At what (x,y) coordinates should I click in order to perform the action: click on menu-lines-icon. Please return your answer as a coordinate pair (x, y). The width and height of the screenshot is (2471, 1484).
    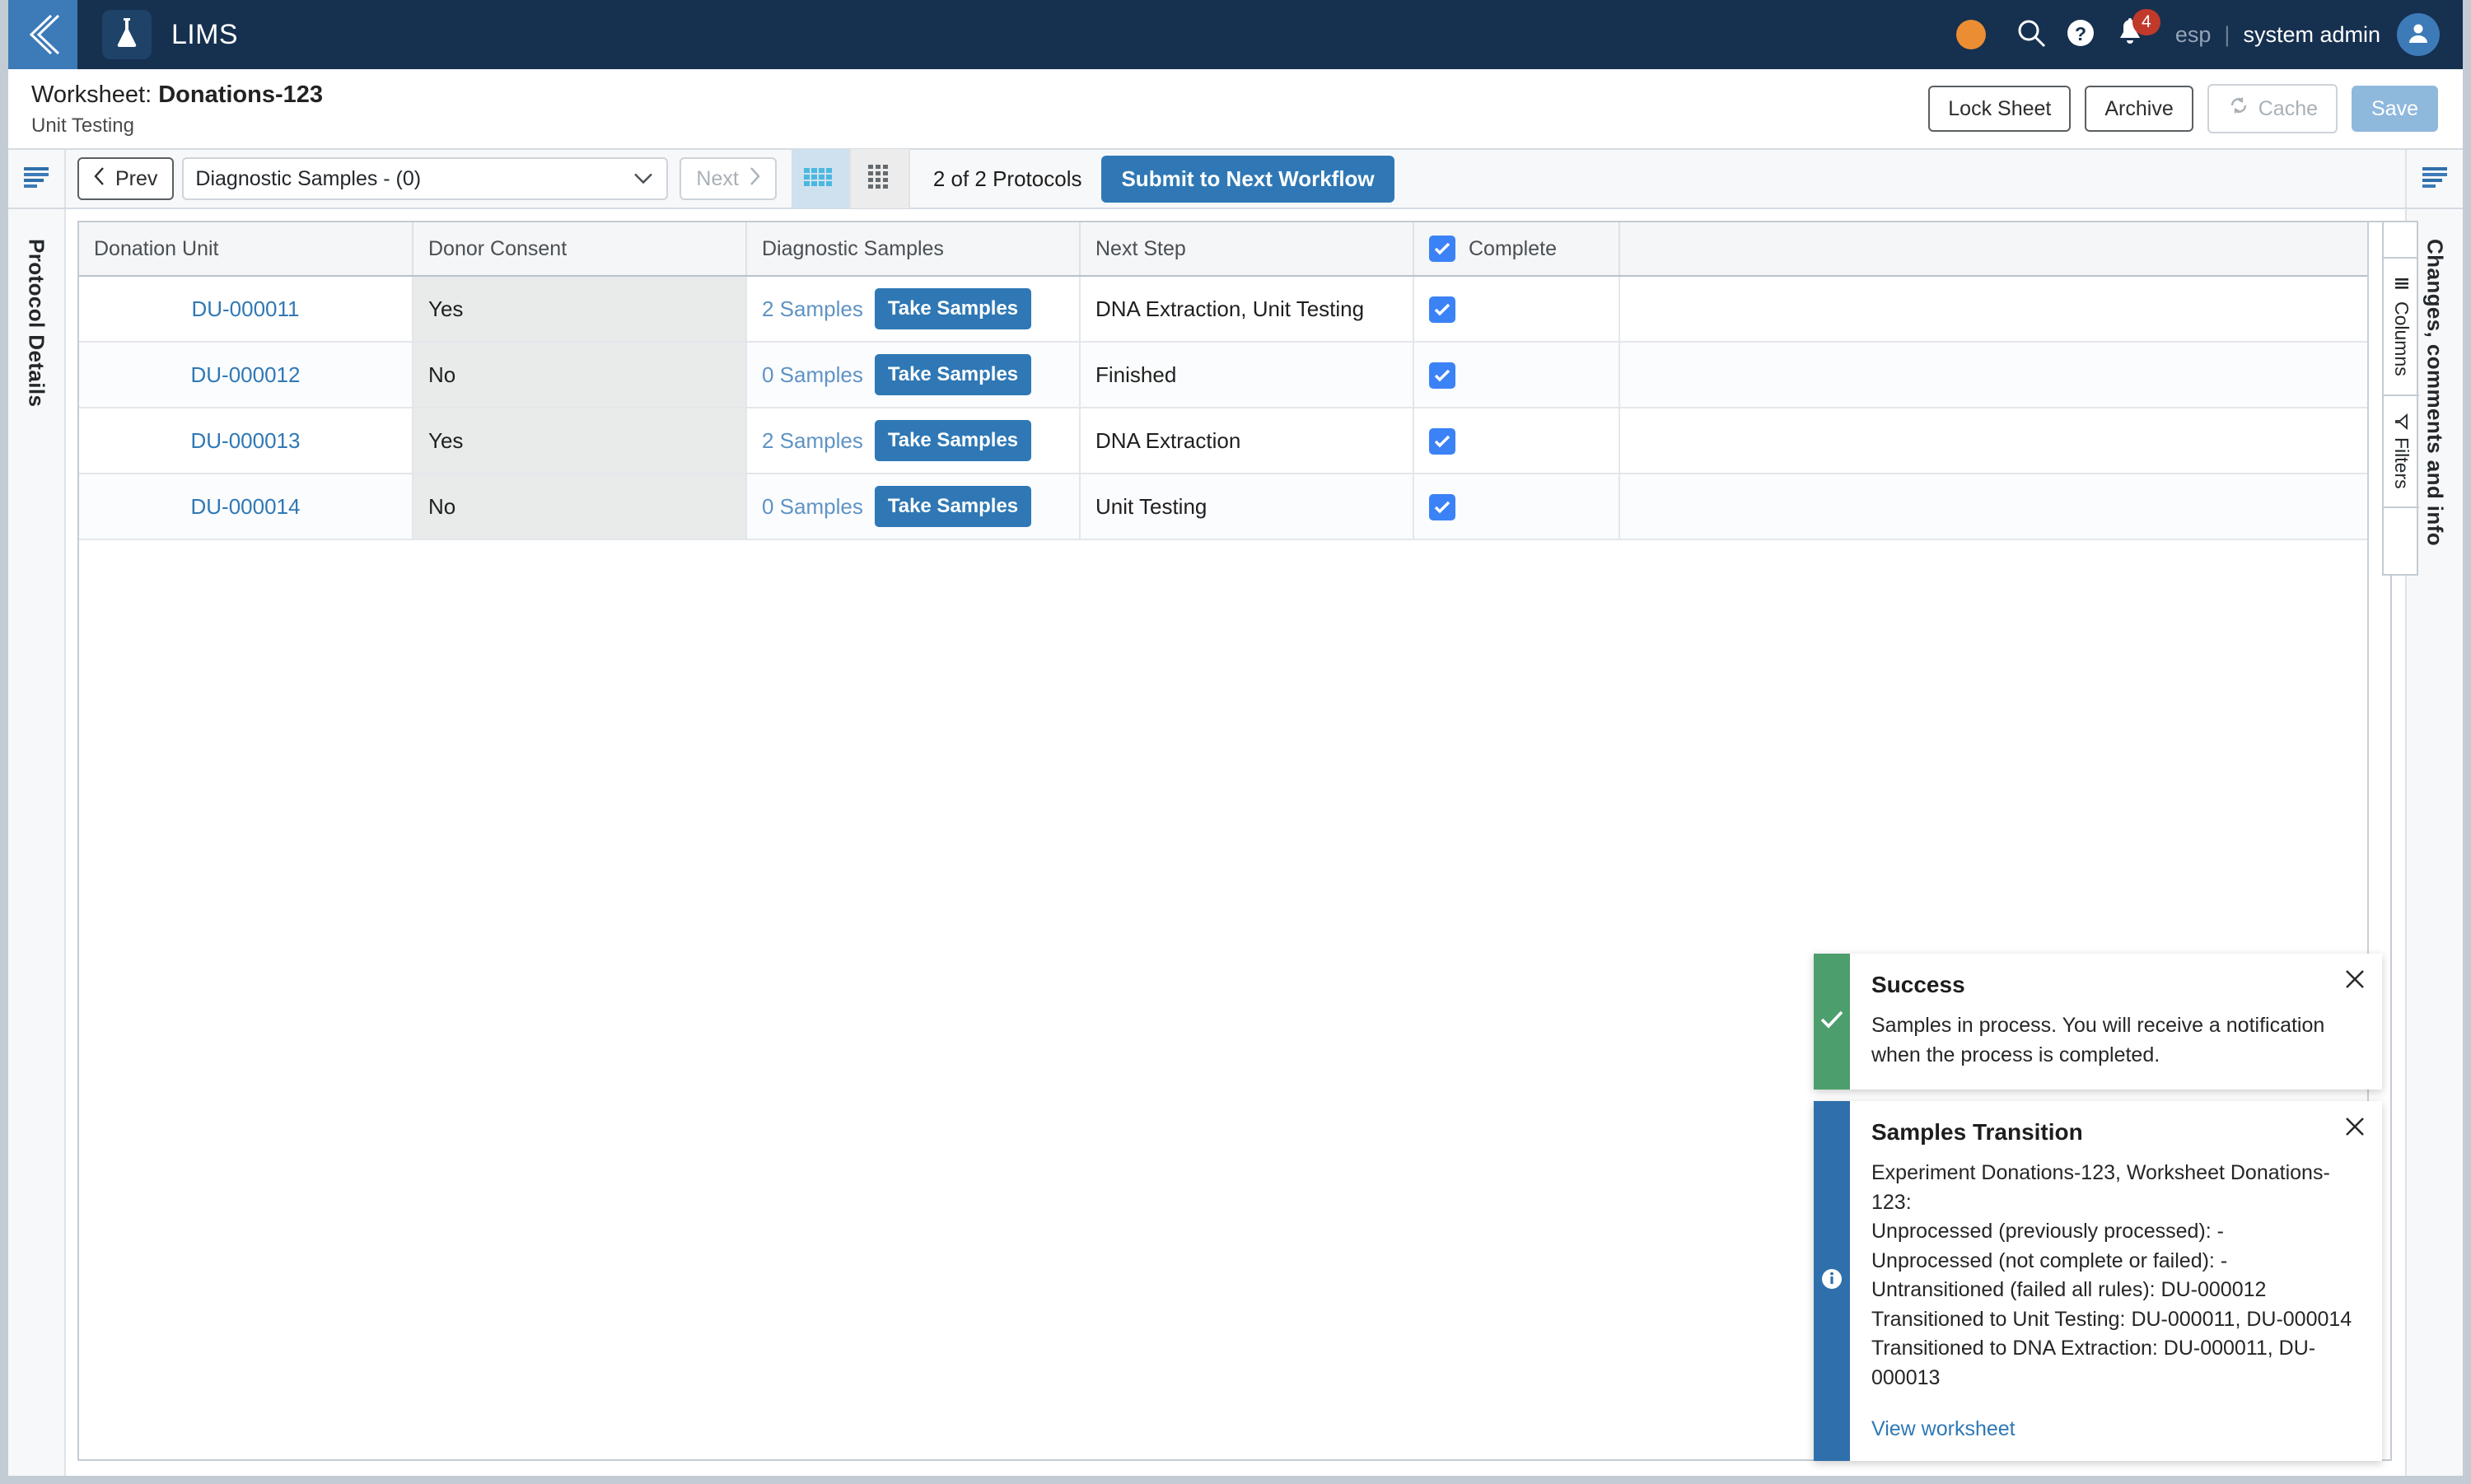
    Looking at the image, I should click on (36, 179).